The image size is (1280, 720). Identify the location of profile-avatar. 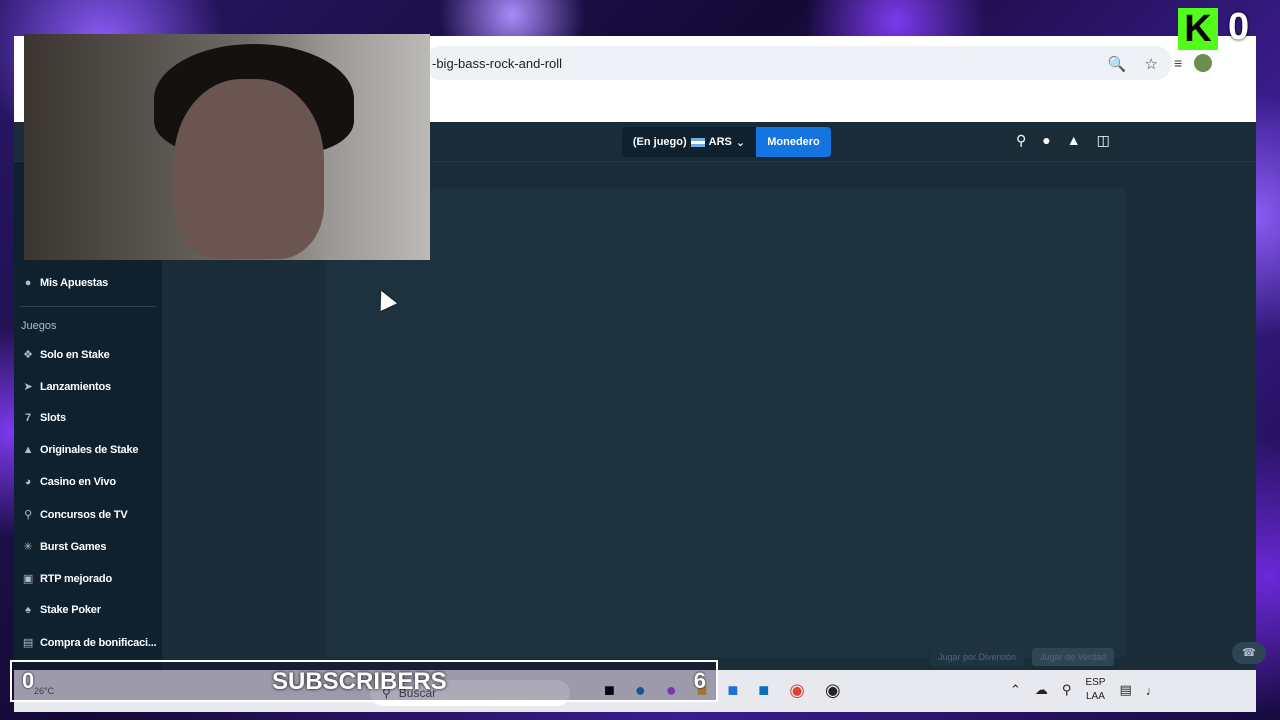
(1203, 63).